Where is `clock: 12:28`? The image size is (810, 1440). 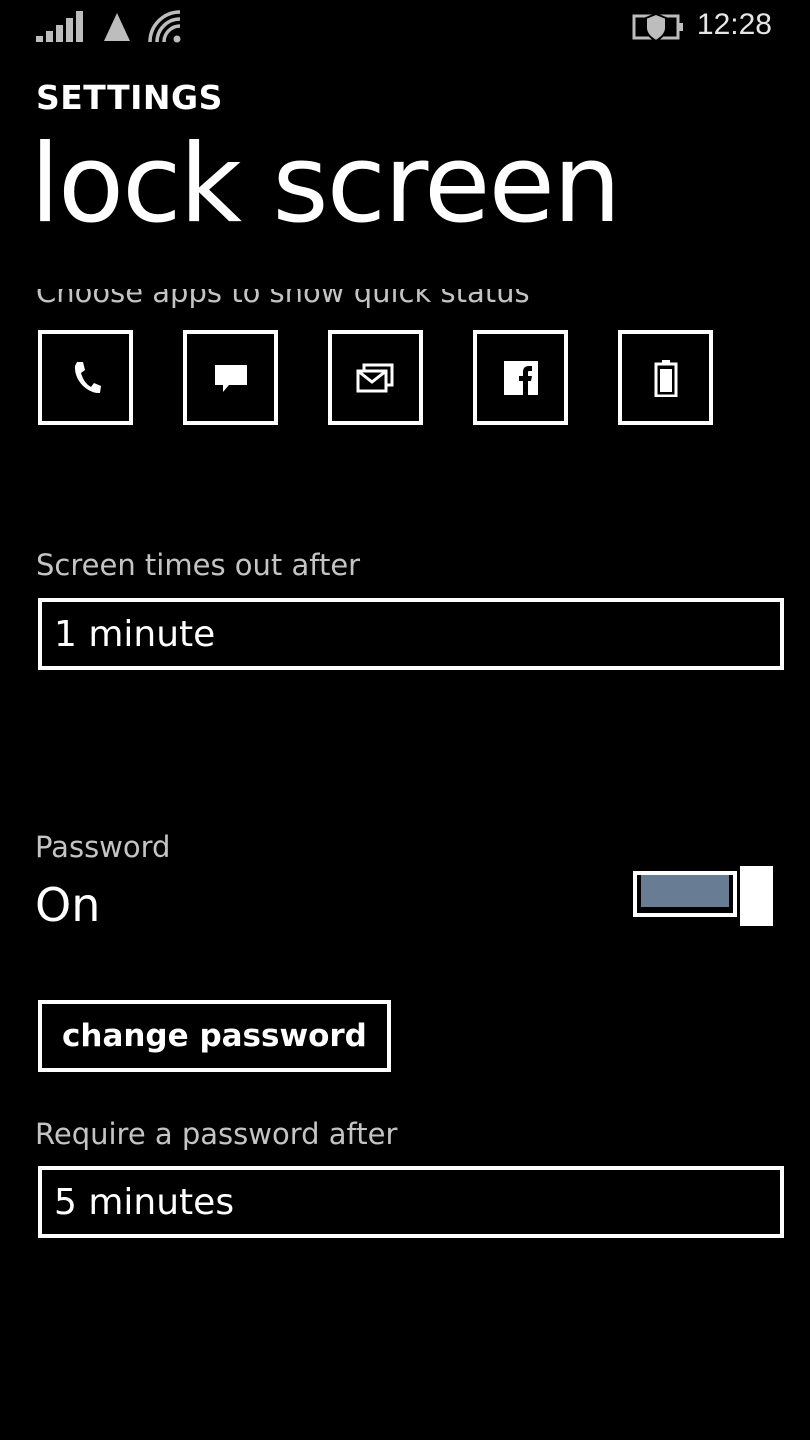 clock: 12:28 is located at coordinates (734, 24).